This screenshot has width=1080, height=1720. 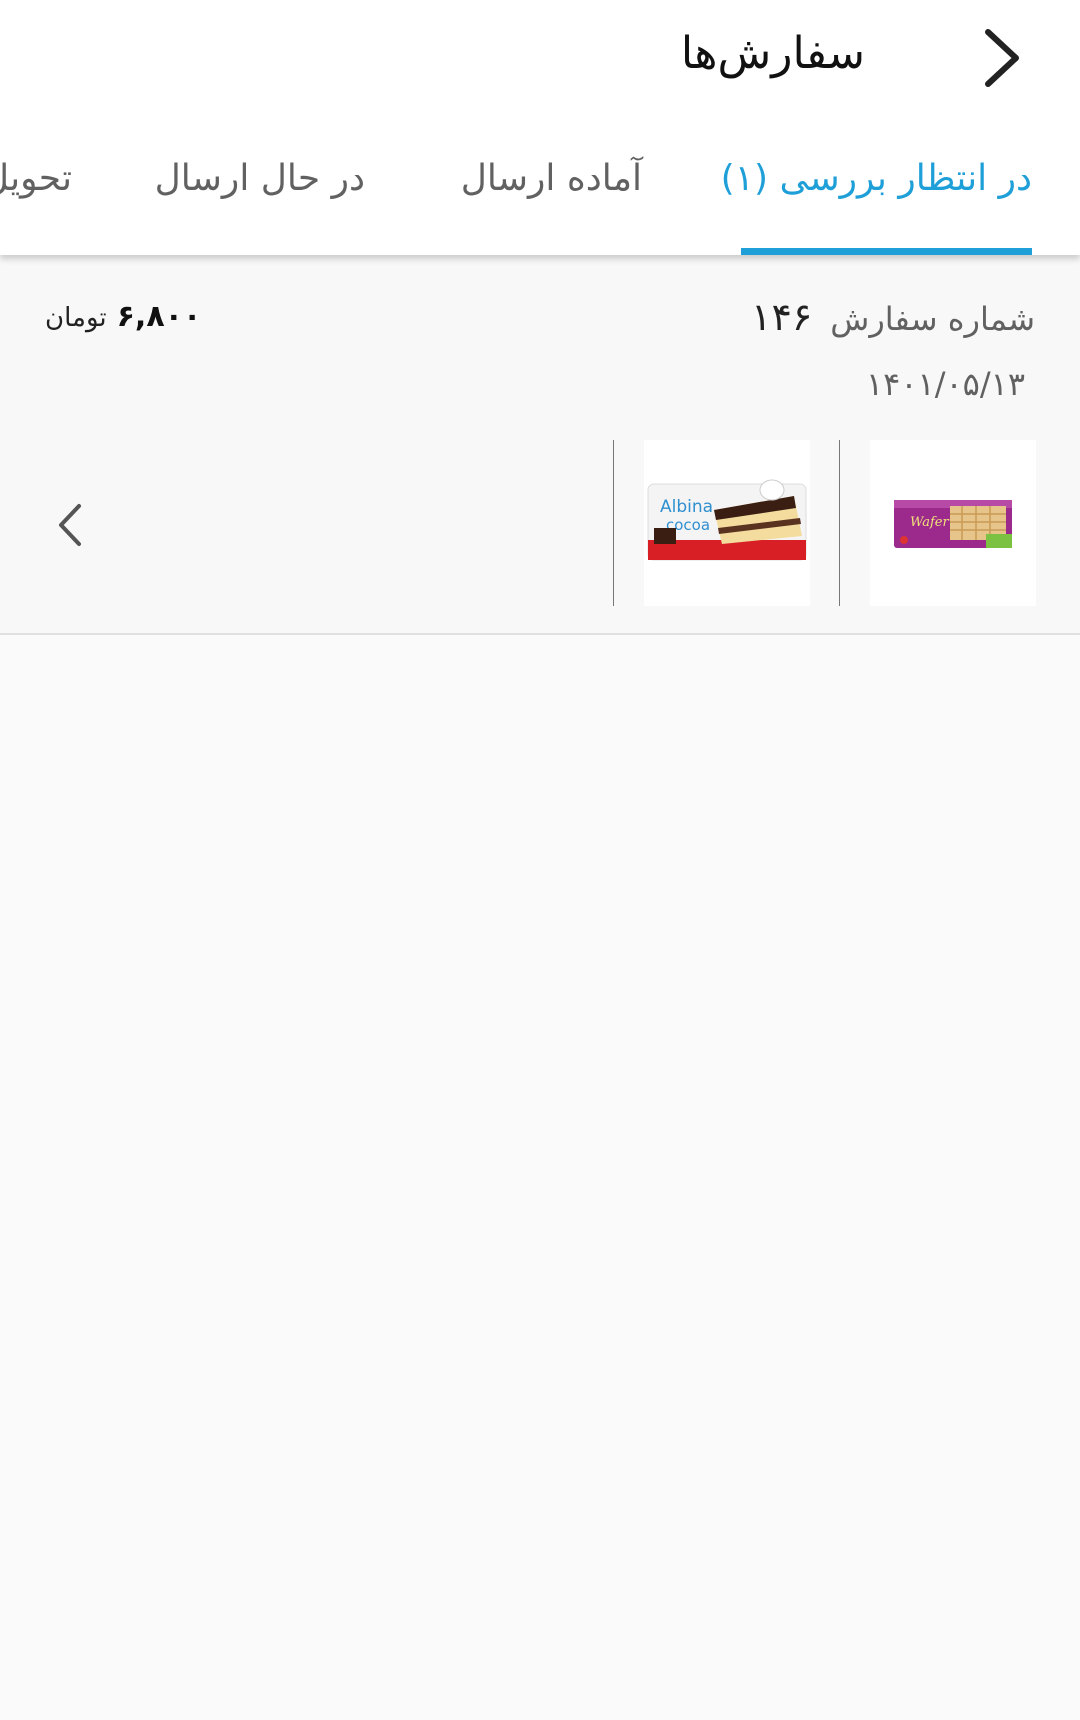 I want to click on order-number-value: ۱۴۶, so click(x=782, y=317).